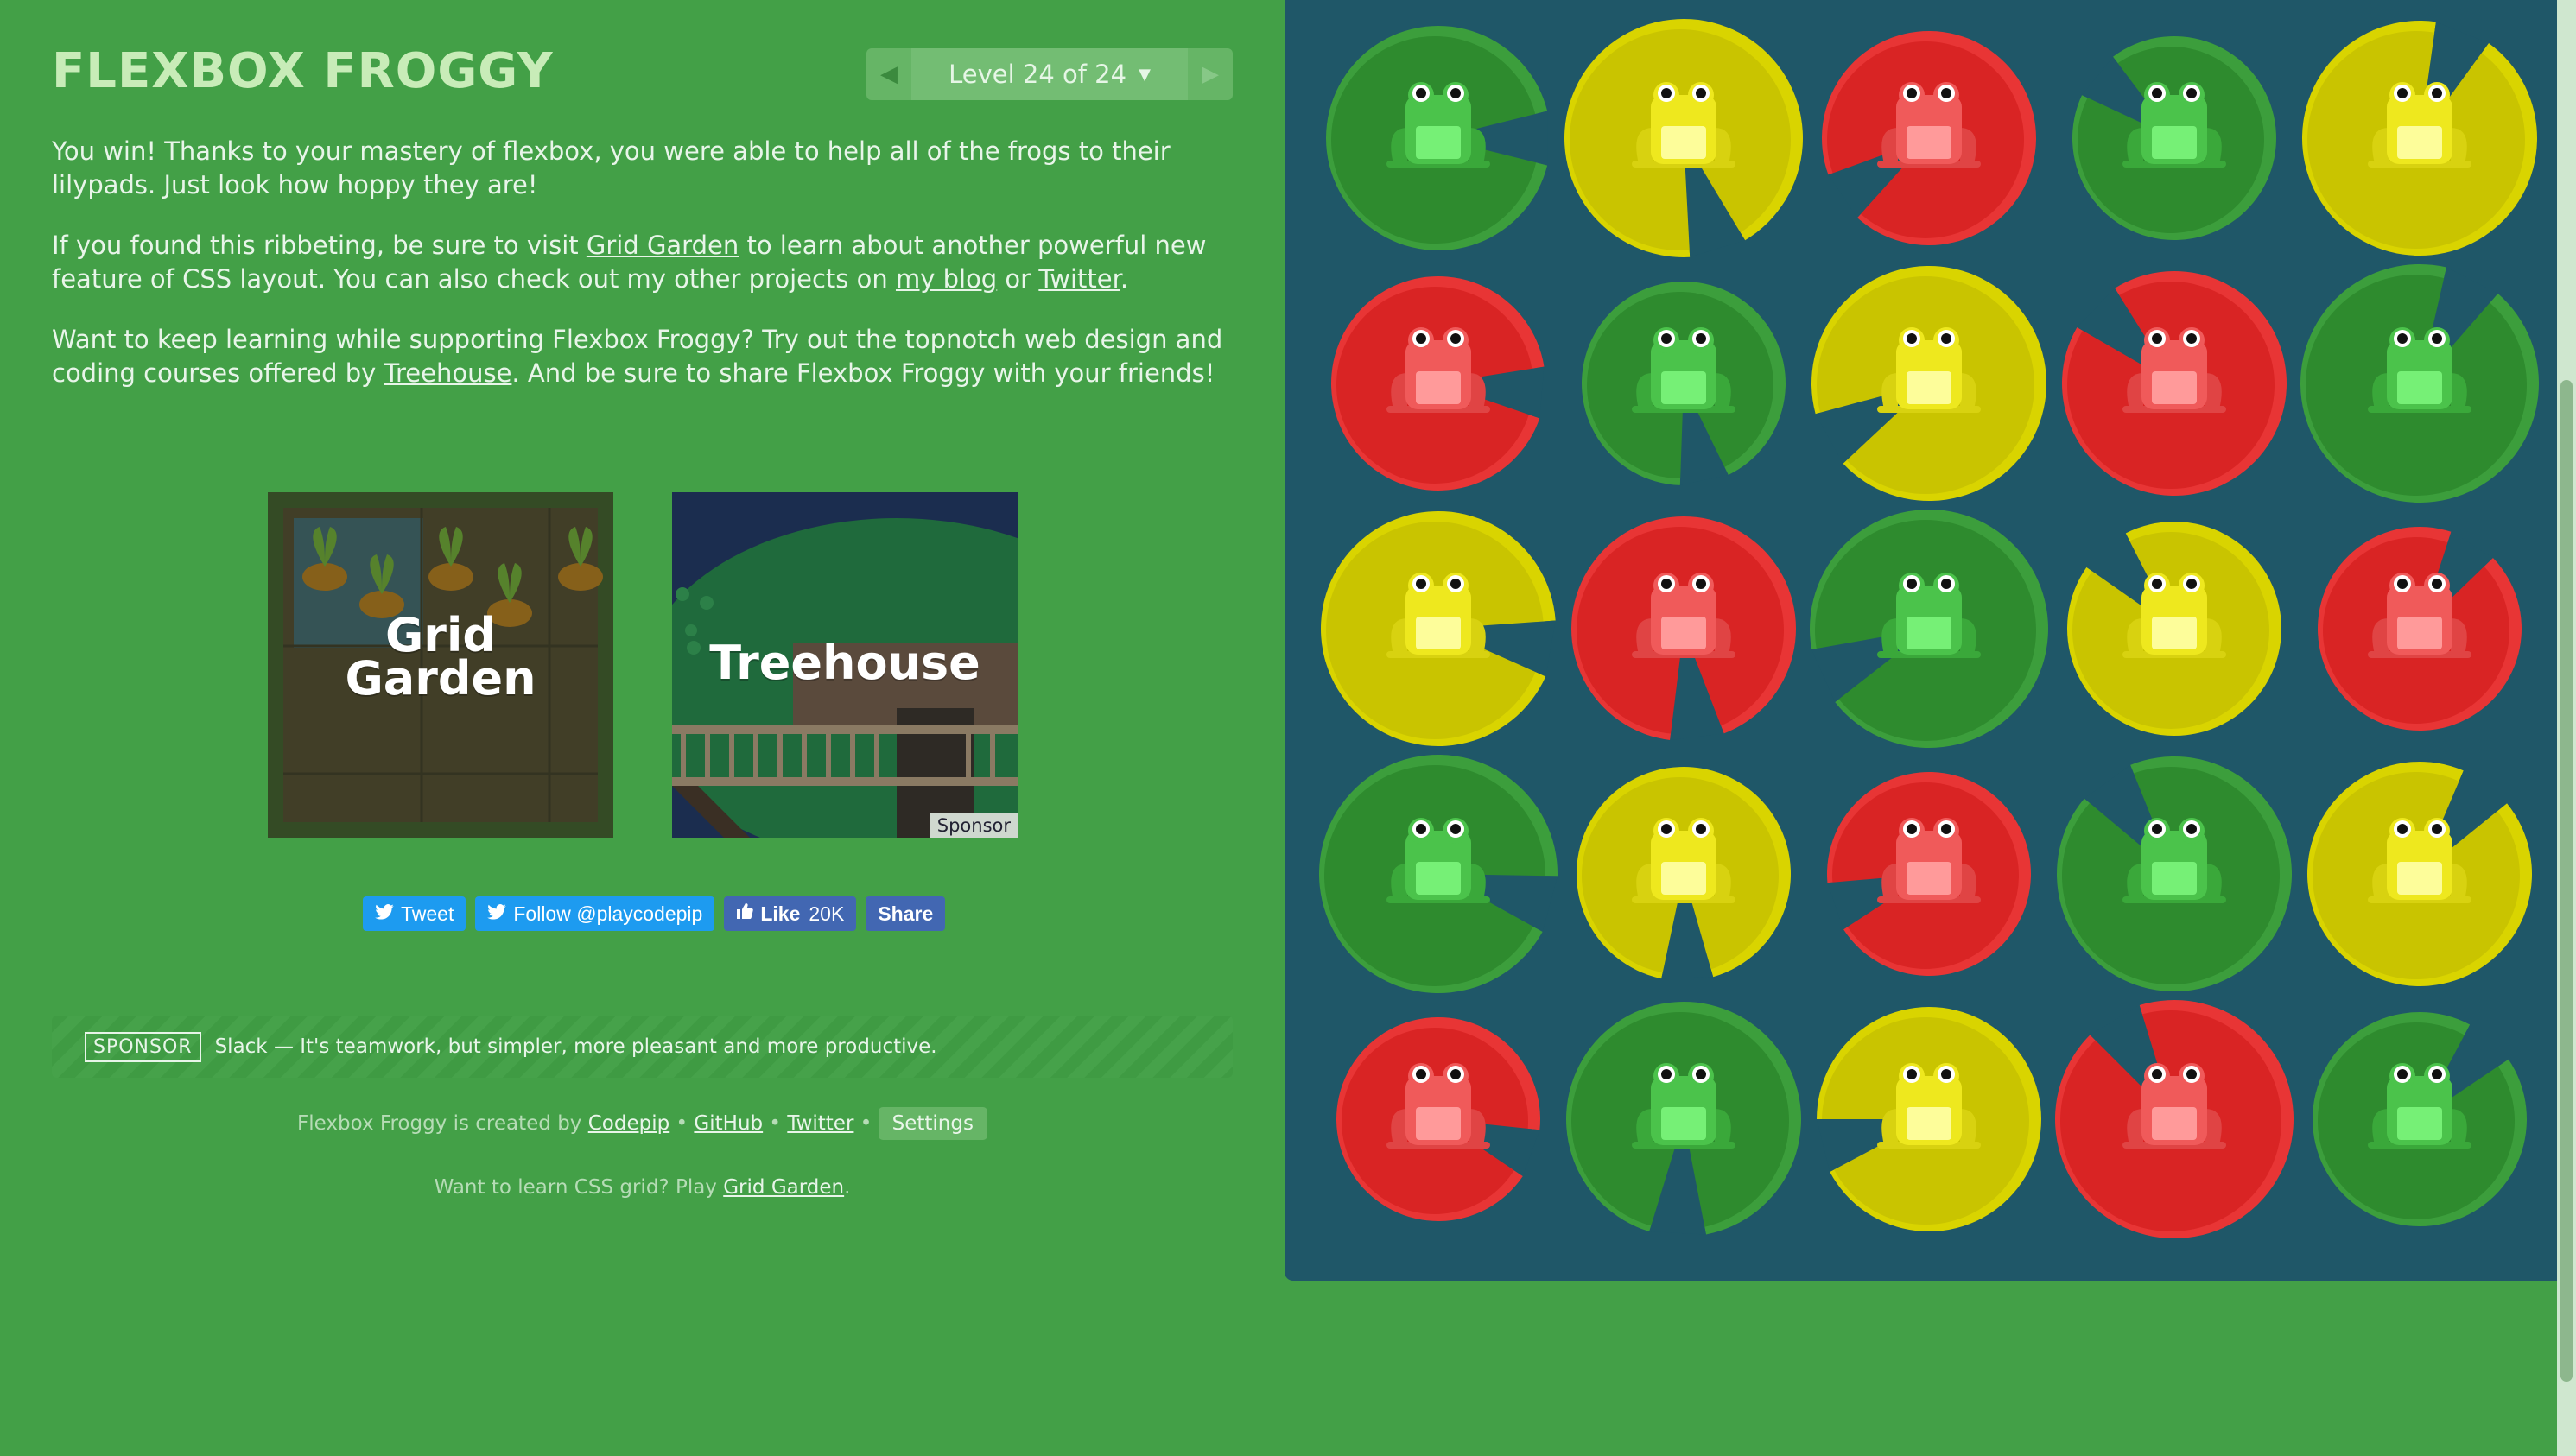 This screenshot has height=1456, width=2576. I want to click on grid-note-suffix: ., so click(847, 1187).